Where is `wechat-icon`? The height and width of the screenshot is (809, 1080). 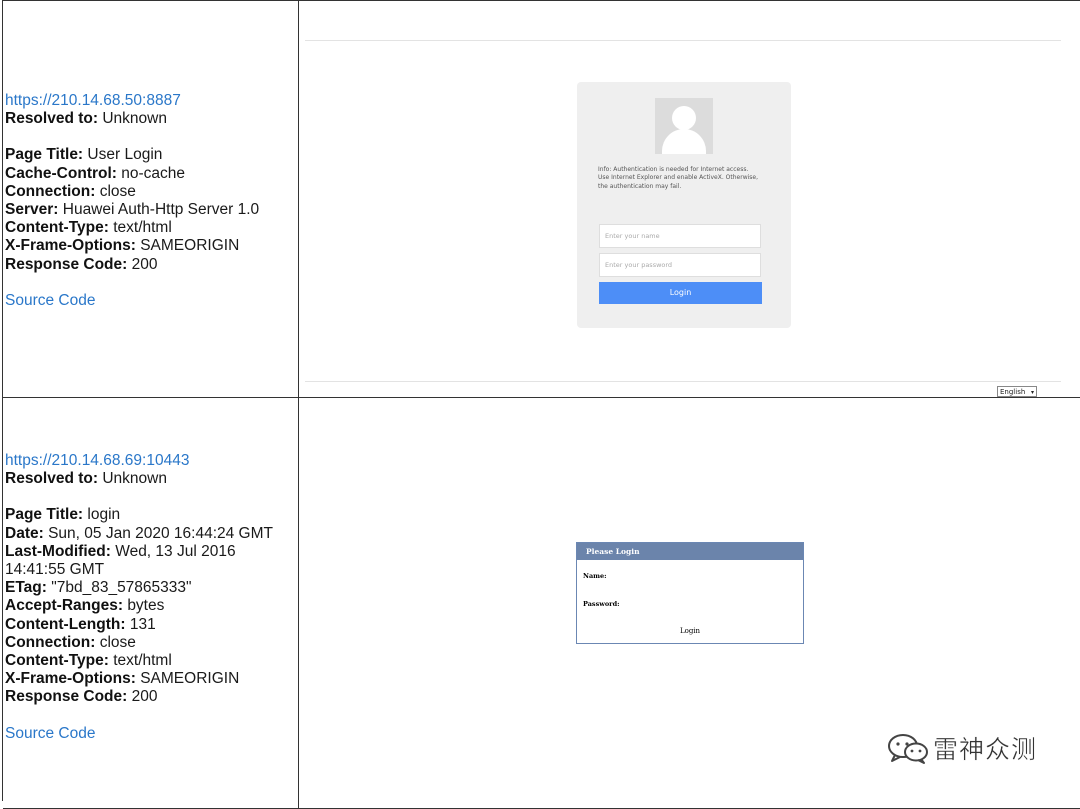 wechat-icon is located at coordinates (908, 749).